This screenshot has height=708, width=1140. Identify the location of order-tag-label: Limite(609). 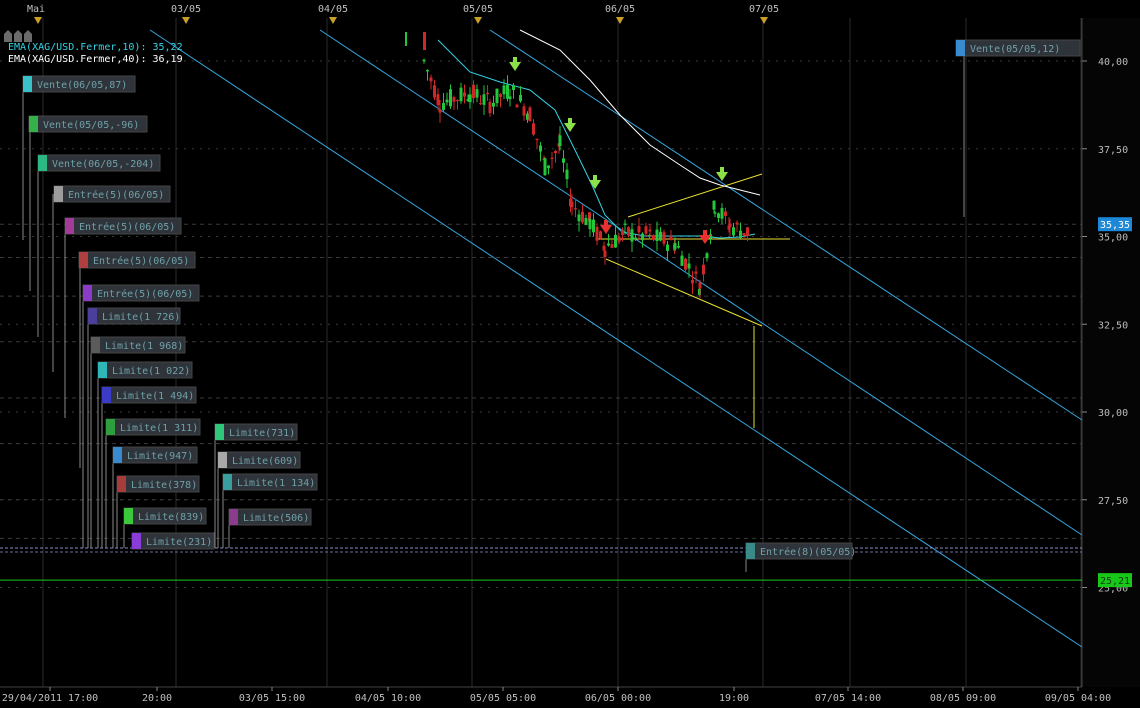
(265, 461).